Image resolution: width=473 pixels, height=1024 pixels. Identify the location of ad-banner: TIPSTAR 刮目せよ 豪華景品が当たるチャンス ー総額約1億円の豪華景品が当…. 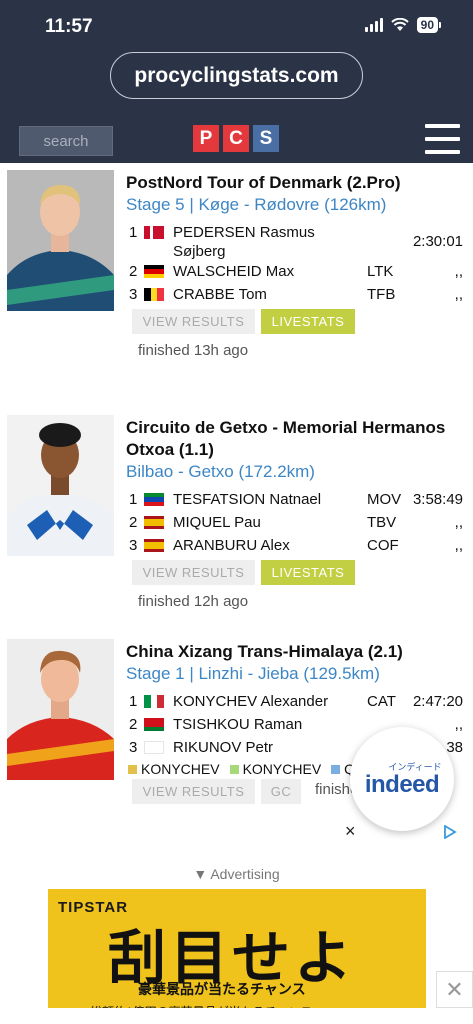
(237, 956).